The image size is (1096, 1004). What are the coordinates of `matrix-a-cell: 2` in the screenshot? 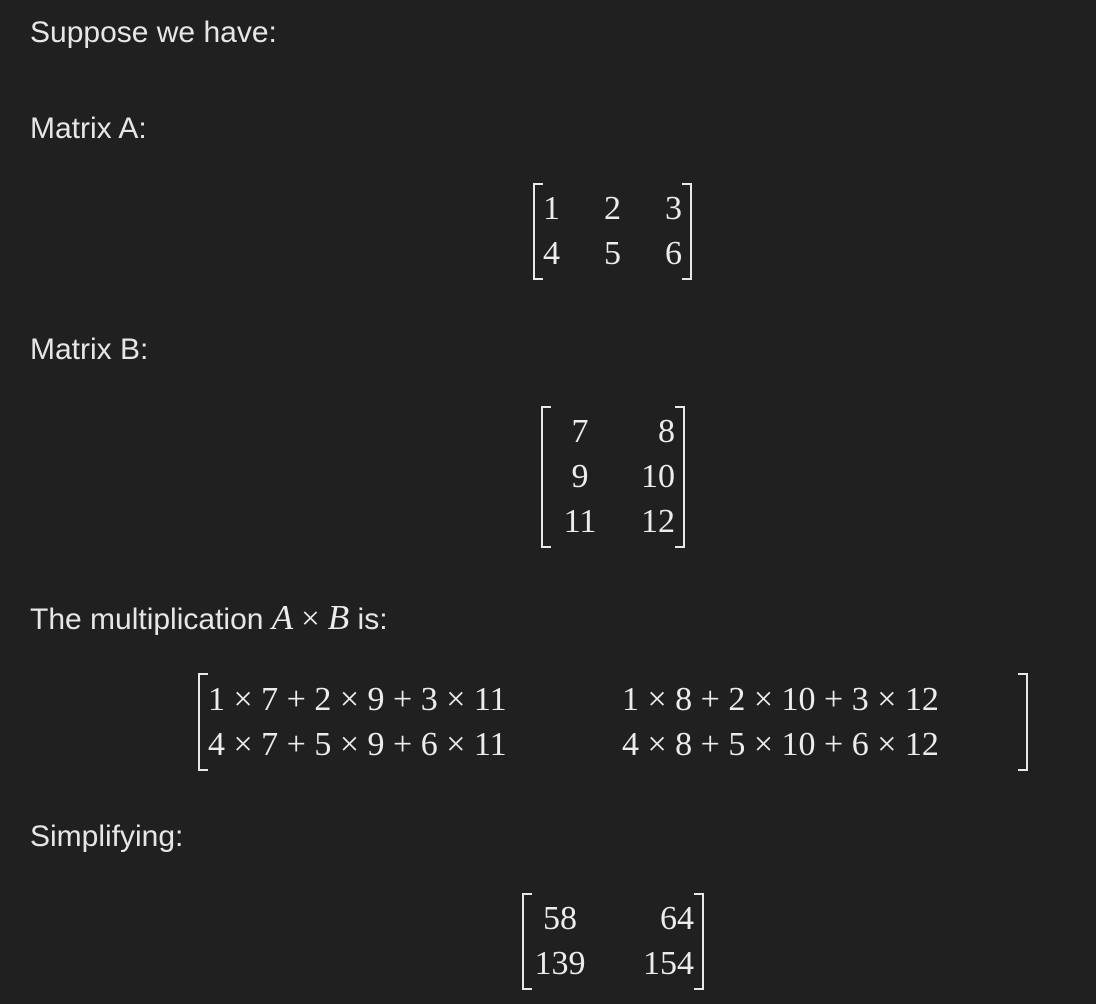 It's located at (612, 209).